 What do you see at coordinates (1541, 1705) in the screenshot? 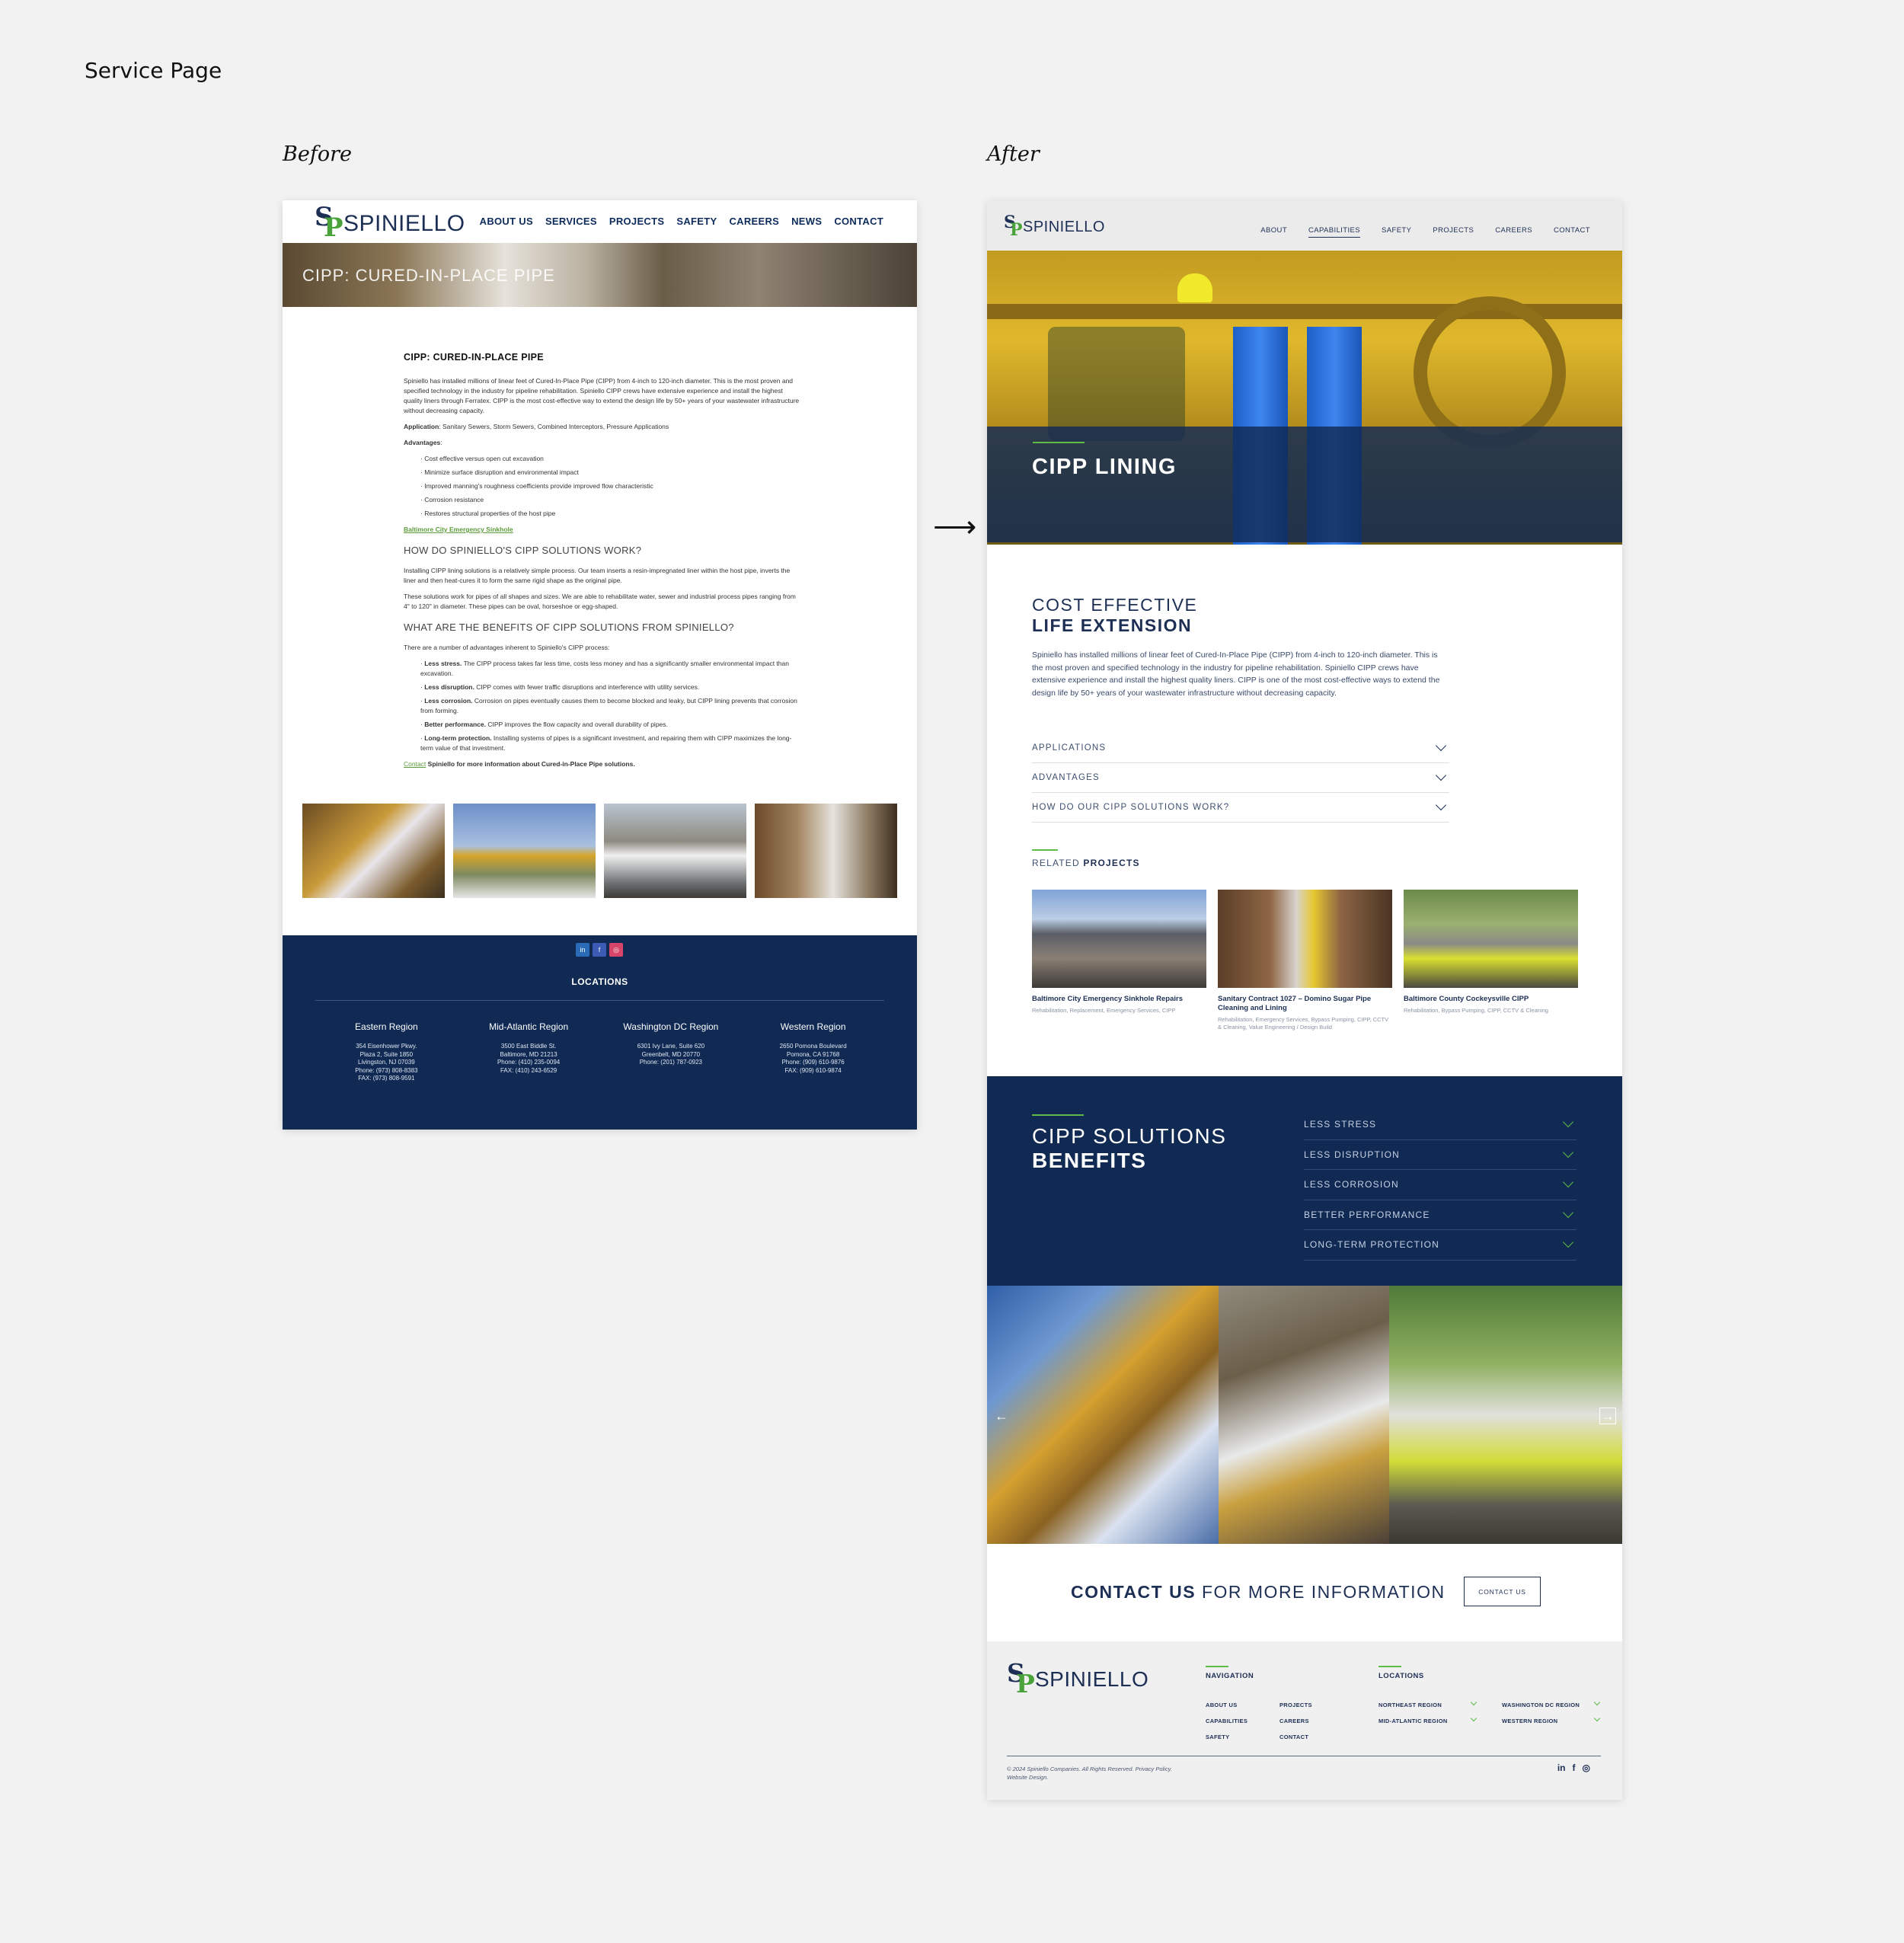
I see `footer-region-washington-dc: WASHINGTON DC REGION` at bounding box center [1541, 1705].